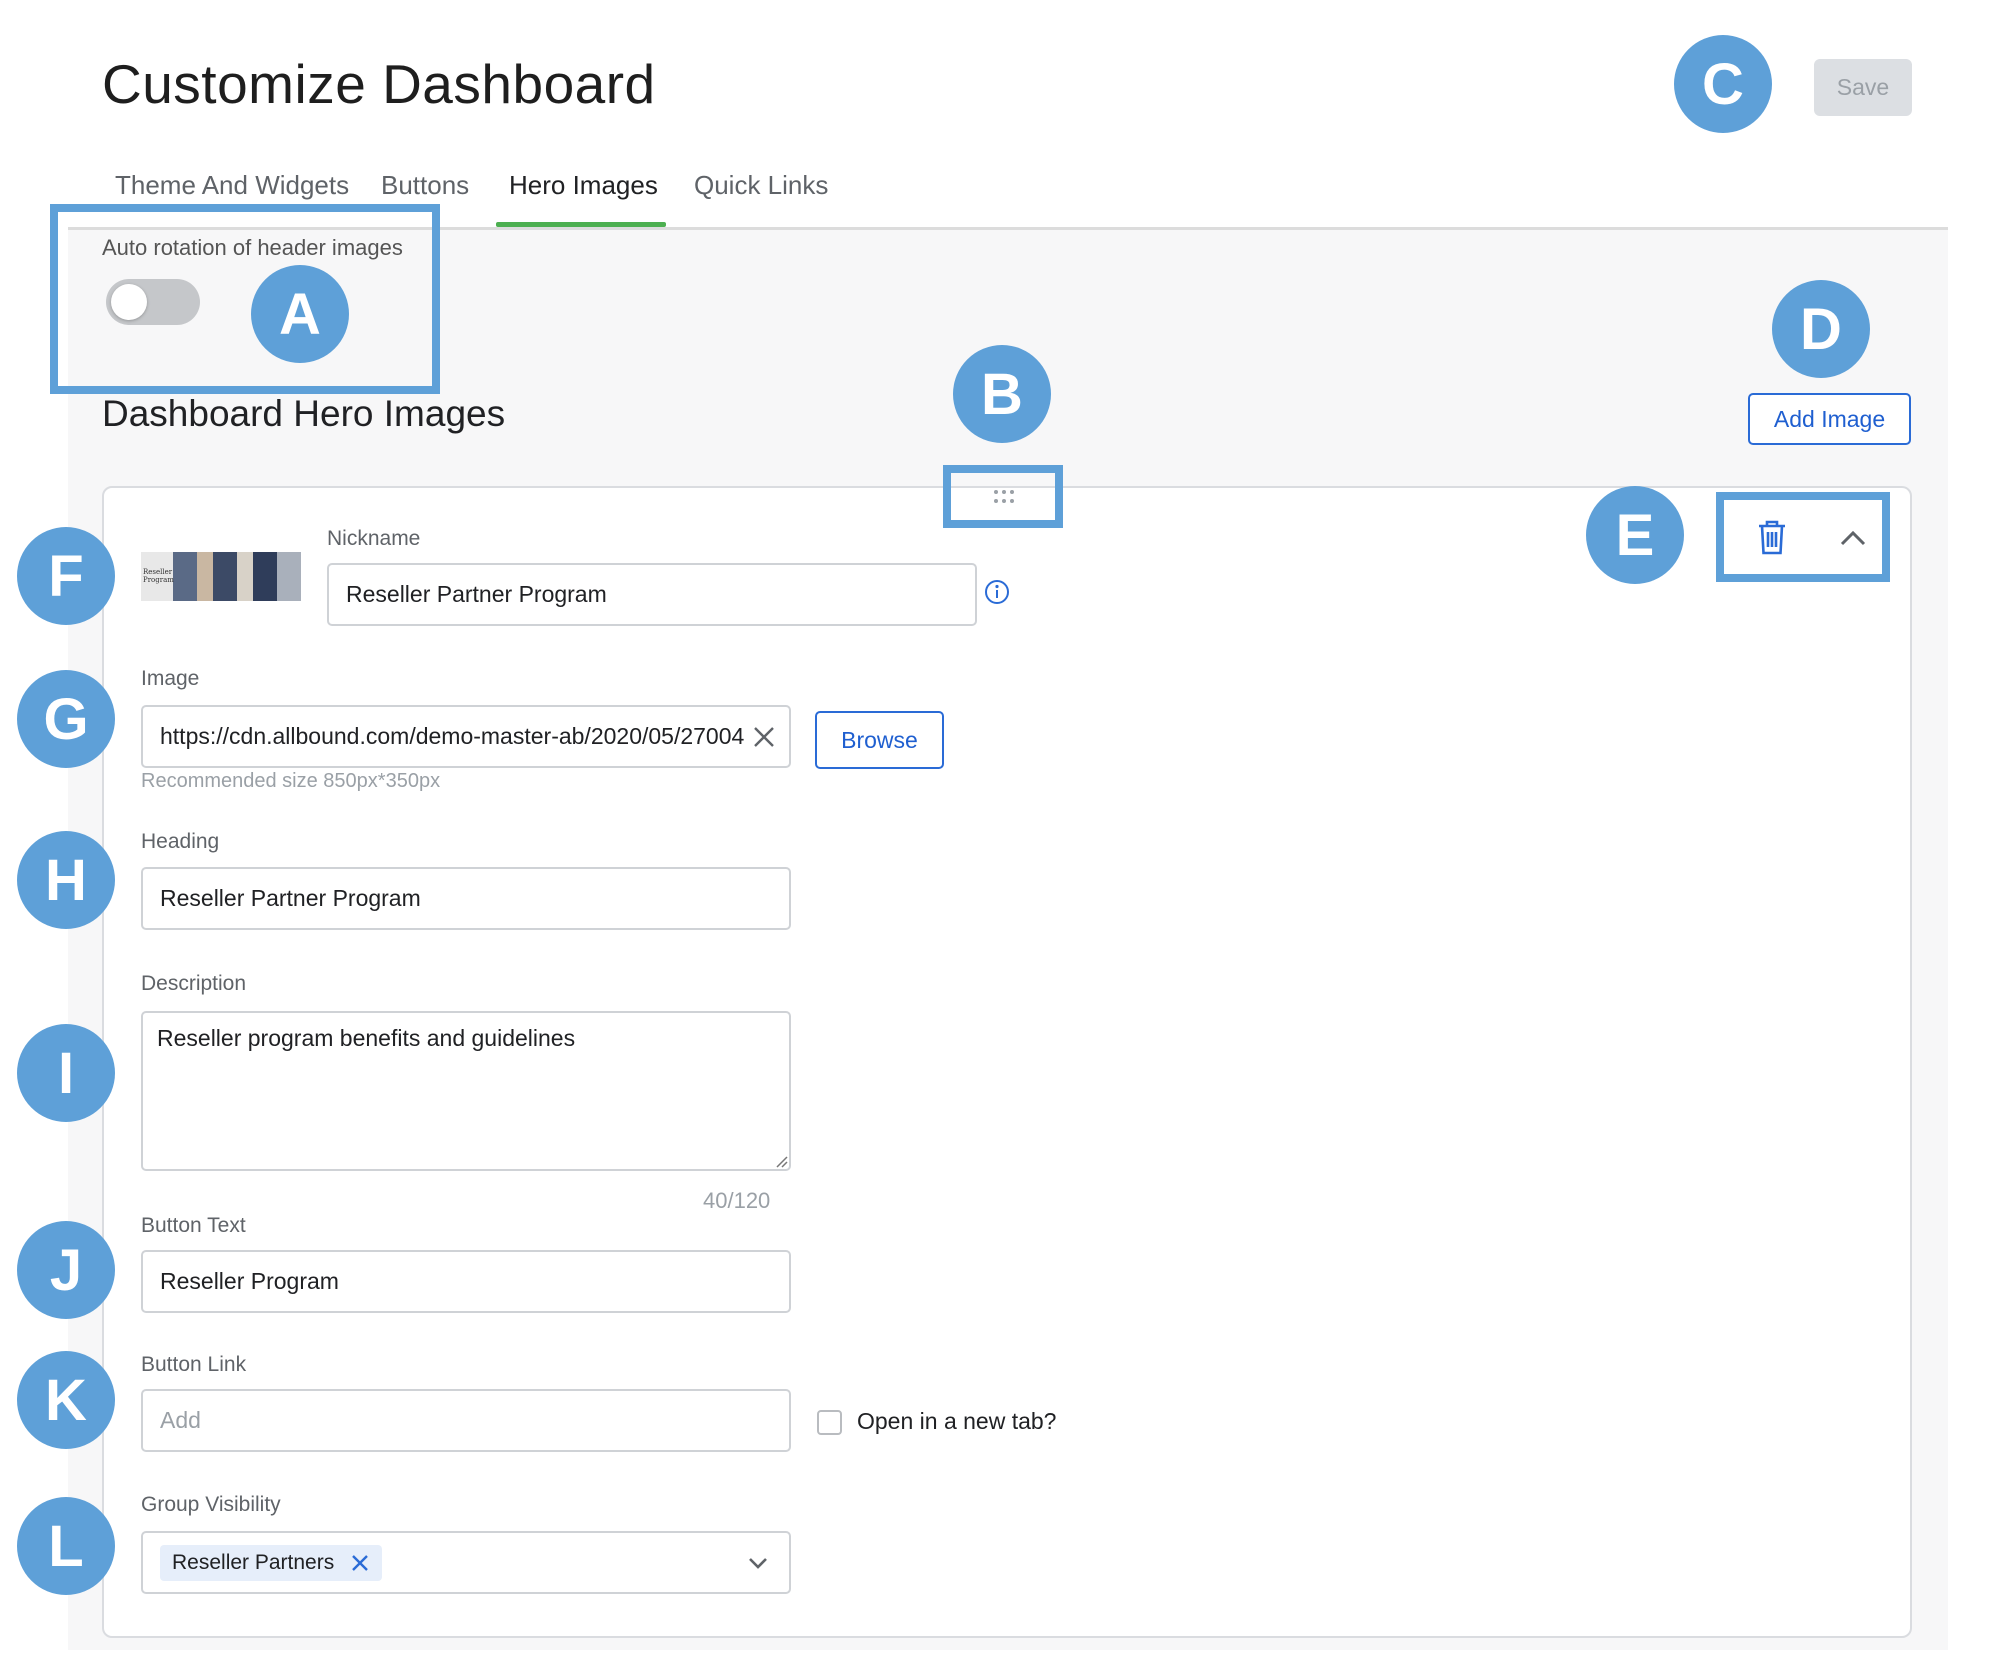  What do you see at coordinates (66, 576) in the screenshot?
I see `callout-f: F` at bounding box center [66, 576].